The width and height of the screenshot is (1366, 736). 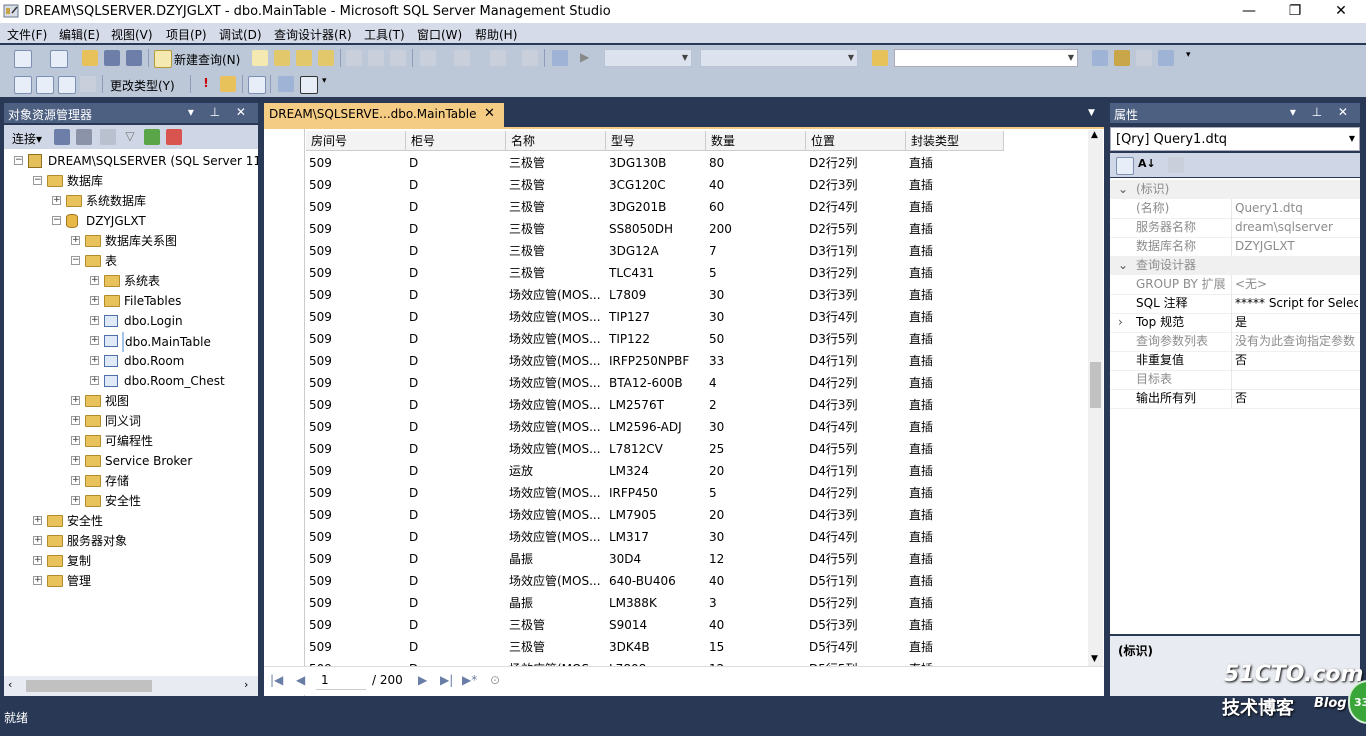 I want to click on table-cell-model: TLC431, so click(x=655, y=273).